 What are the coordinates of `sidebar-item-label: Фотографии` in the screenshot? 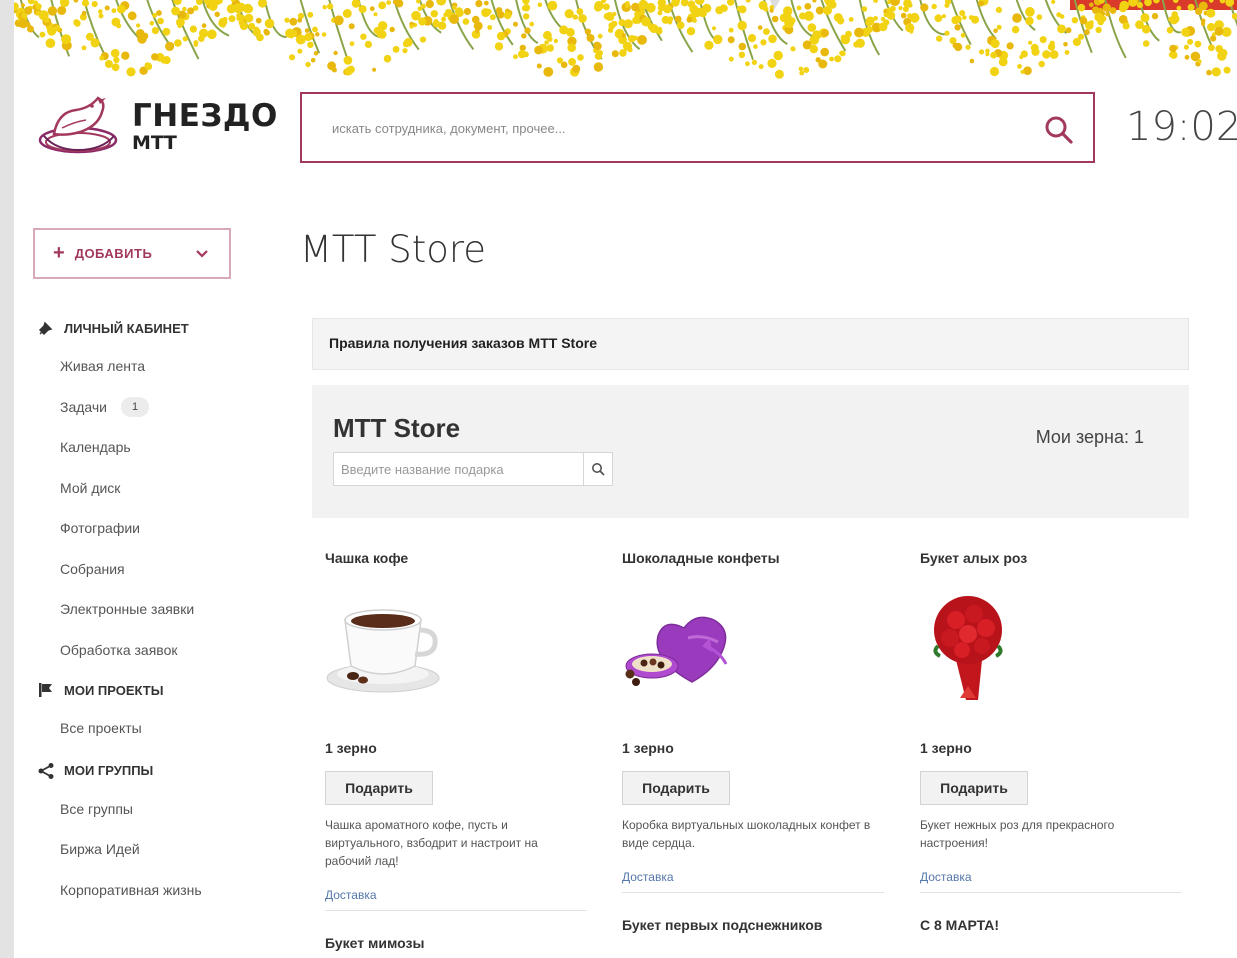 It's located at (100, 528).